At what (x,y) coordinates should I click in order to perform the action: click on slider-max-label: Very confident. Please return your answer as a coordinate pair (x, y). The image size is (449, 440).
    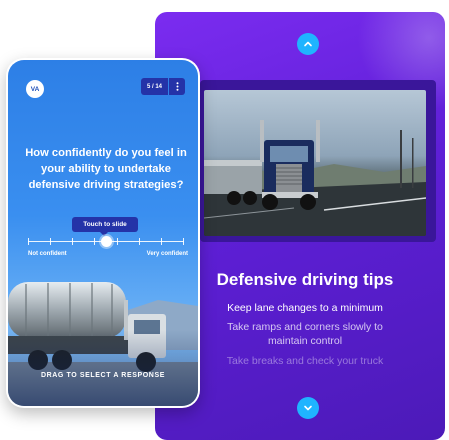
    Looking at the image, I should click on (167, 254).